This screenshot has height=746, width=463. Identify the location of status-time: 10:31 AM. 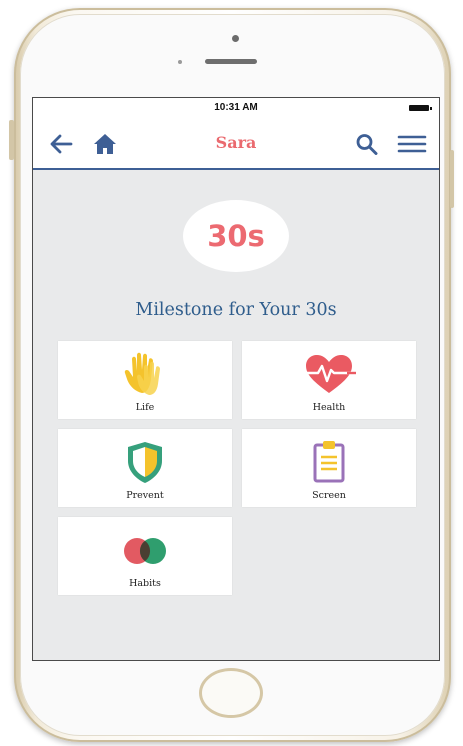
(236, 107).